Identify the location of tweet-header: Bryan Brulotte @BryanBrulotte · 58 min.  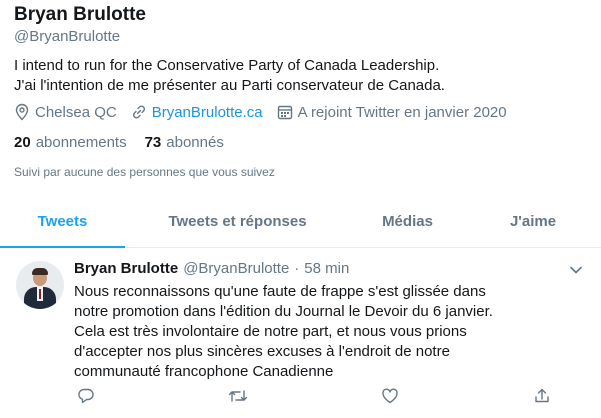
(211, 268).